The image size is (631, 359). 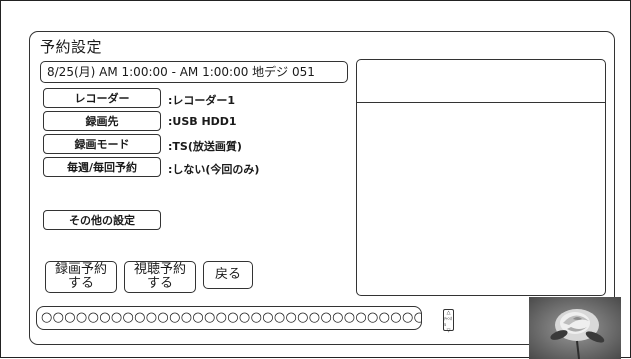 I want to click on ticker-field: ○○○○○○○○○○○○○○○○○○○○○○○○○○○○○○○○○, so click(x=229, y=318).